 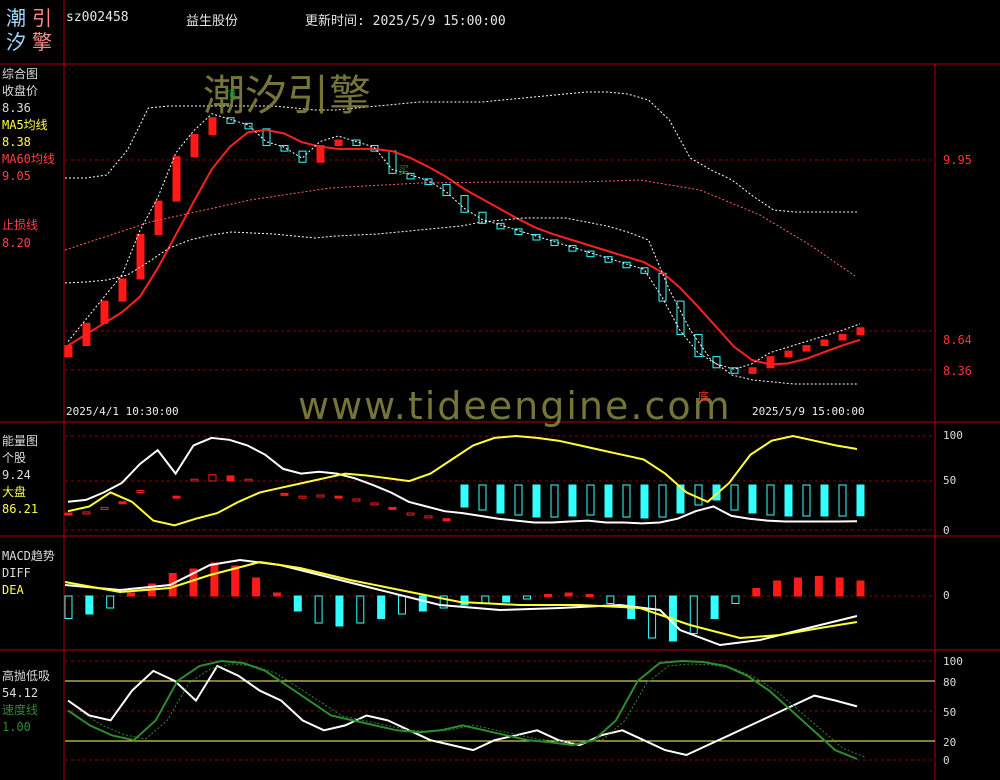 I want to click on mid-marker: 买, so click(x=403, y=170).